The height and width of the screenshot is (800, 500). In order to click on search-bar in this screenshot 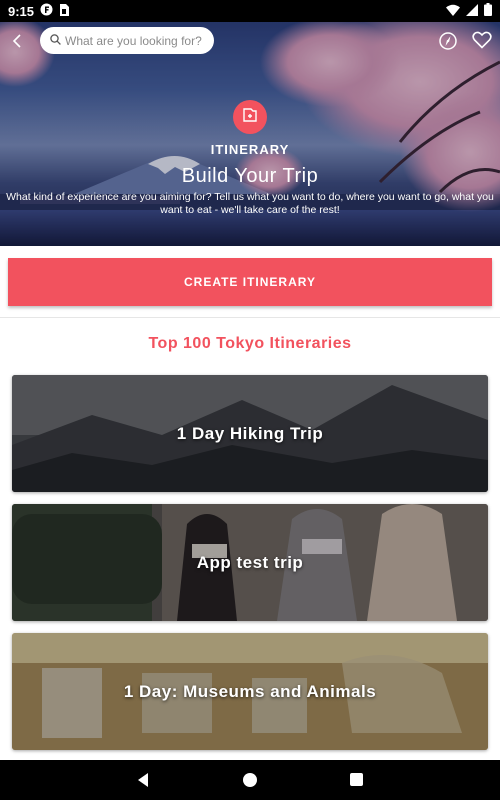, I will do `click(127, 40)`.